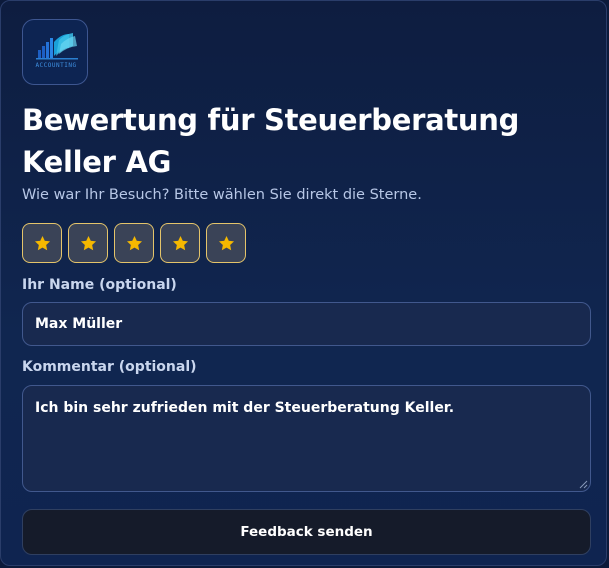  I want to click on name-label: Ihr Name (optional), so click(99, 285).